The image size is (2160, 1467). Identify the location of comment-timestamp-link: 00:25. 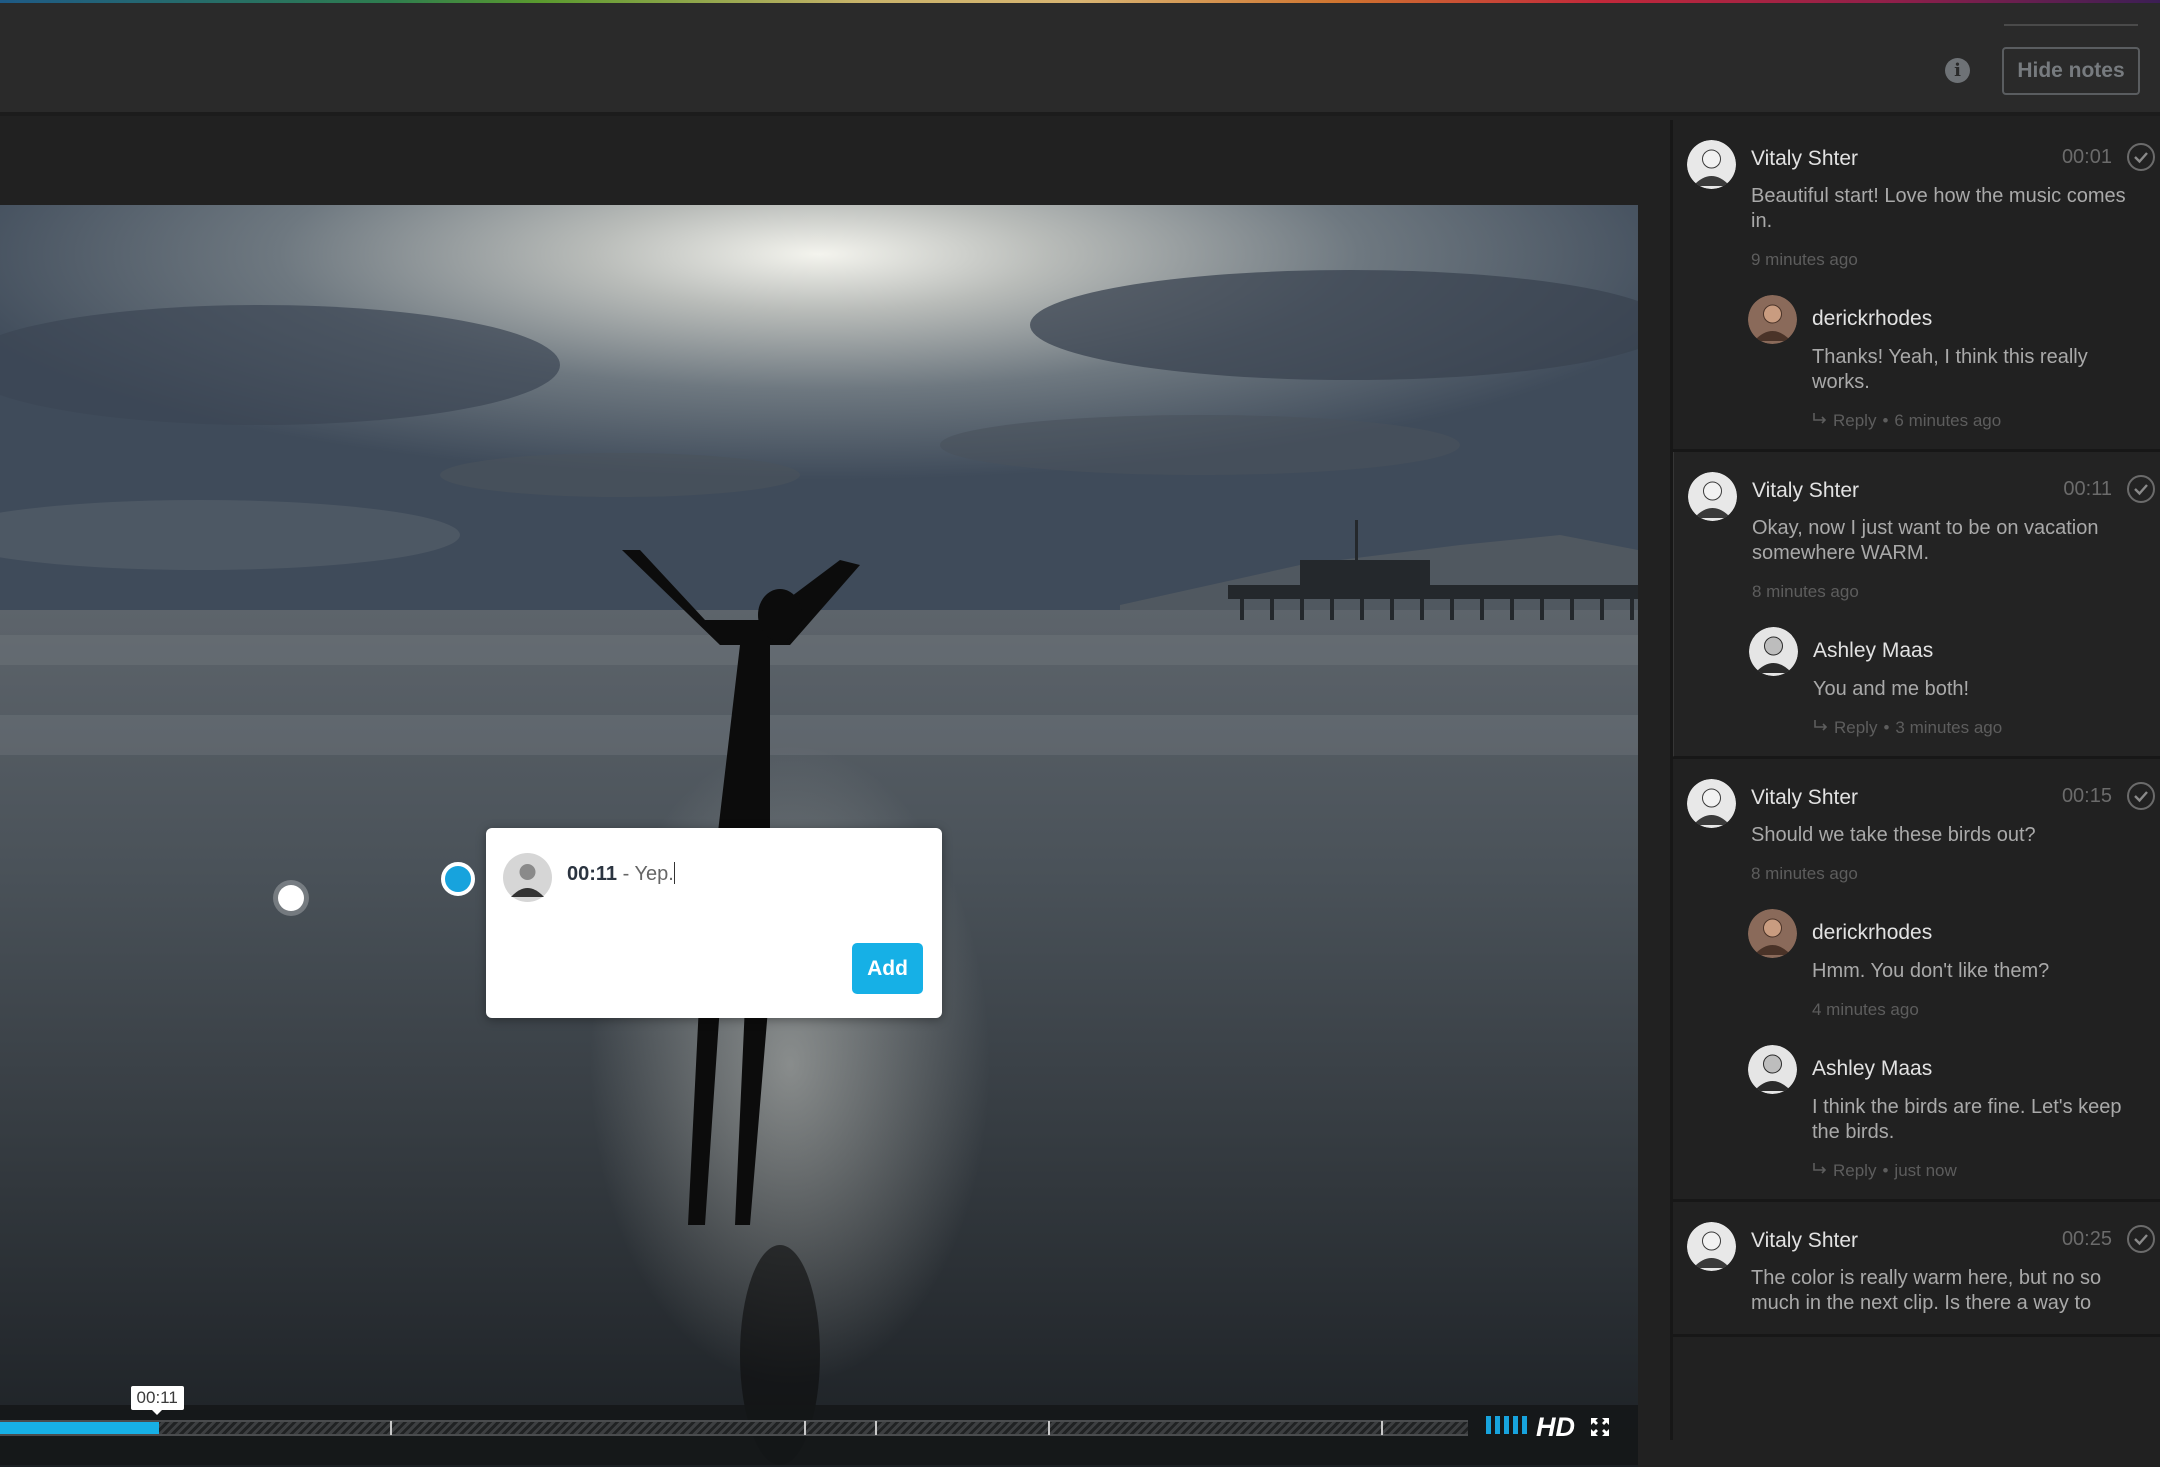
(2087, 1239).